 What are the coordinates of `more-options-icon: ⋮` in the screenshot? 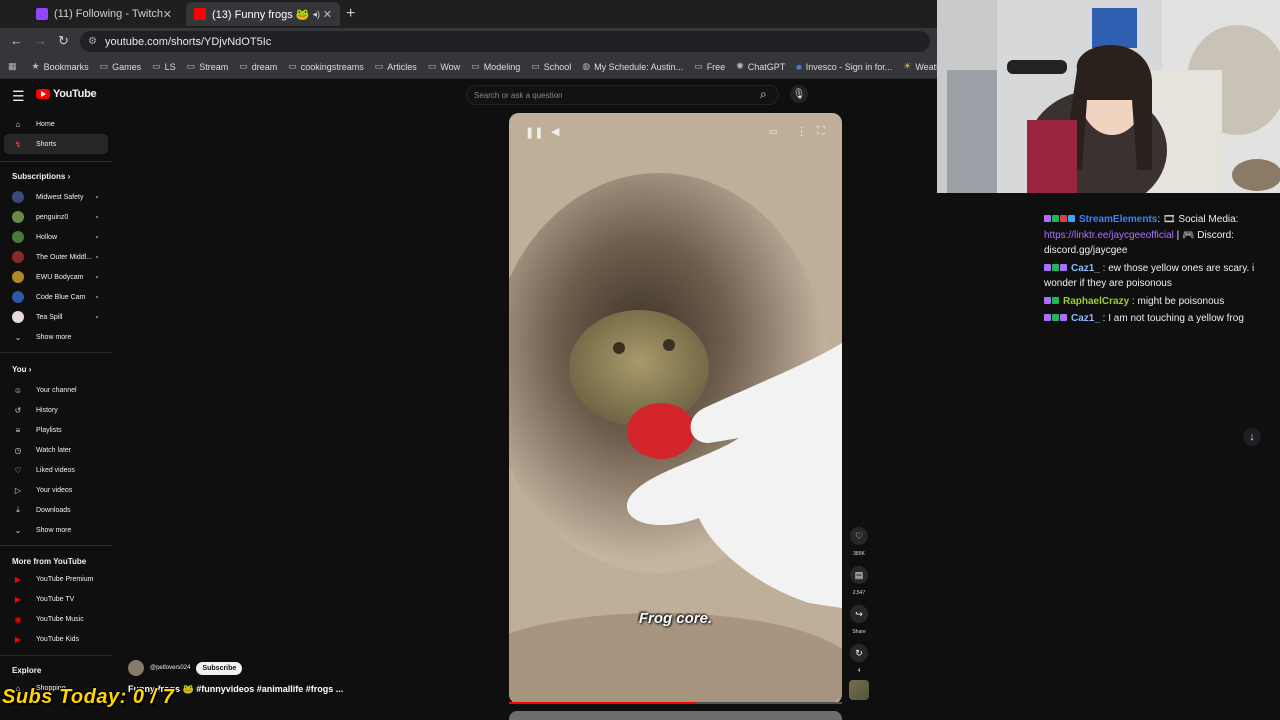 It's located at (801, 131).